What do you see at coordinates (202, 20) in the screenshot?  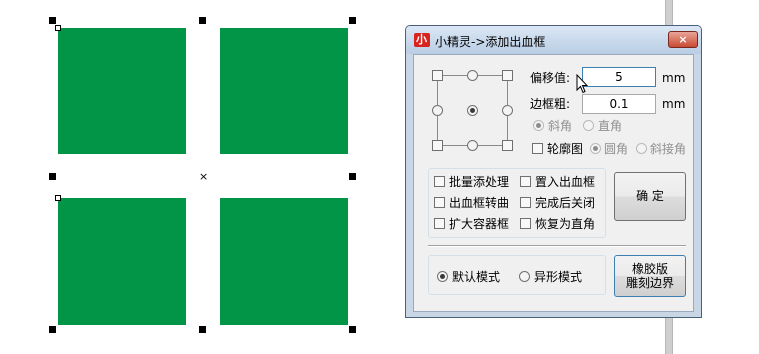 I see `selection-handle-top-middle` at bounding box center [202, 20].